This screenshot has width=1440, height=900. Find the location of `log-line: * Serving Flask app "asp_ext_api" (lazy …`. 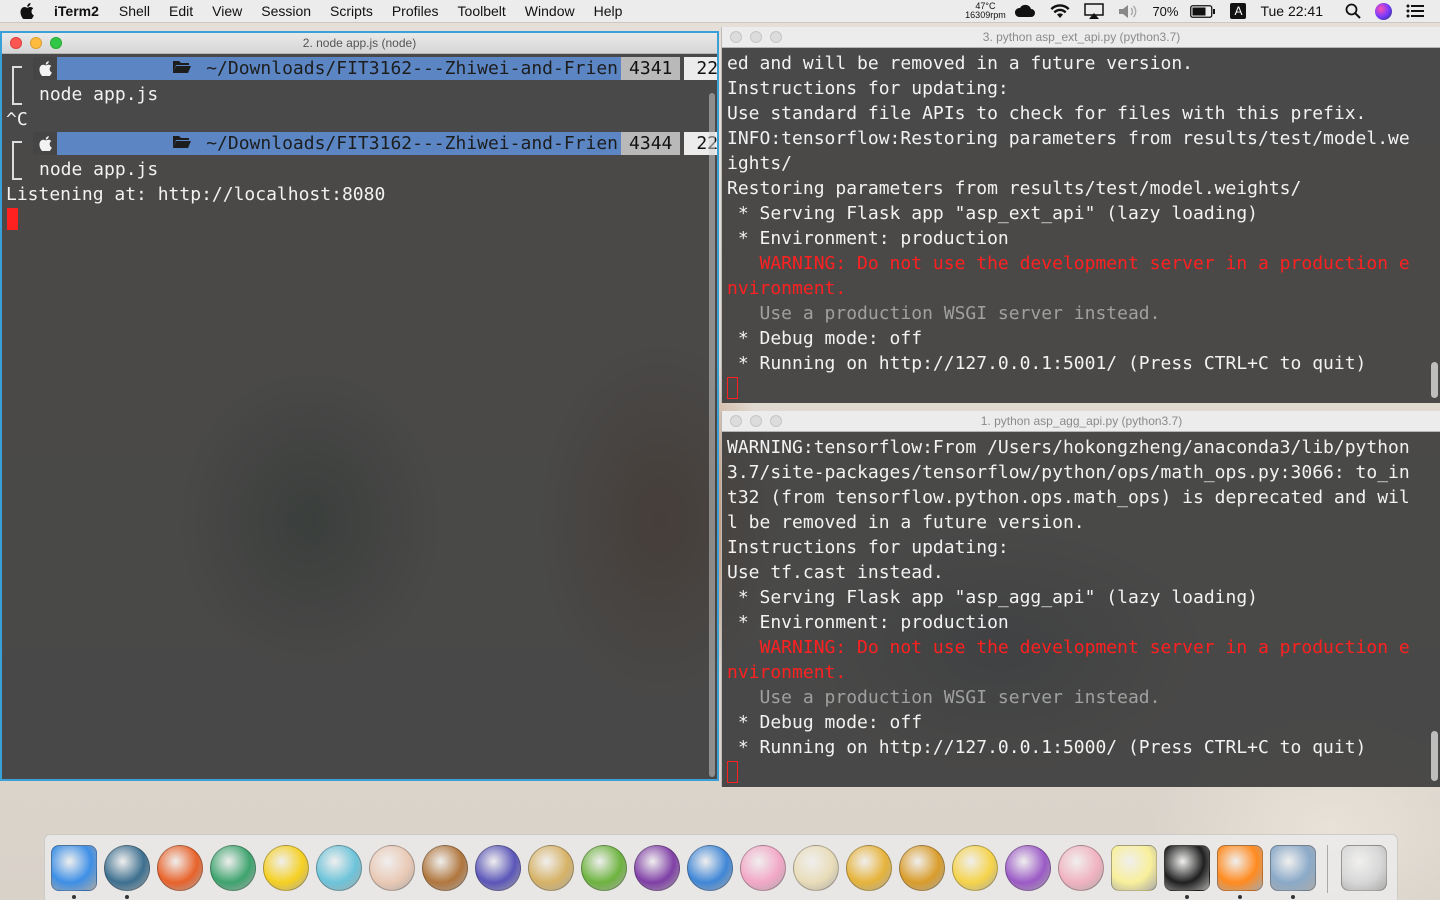

log-line: * Serving Flask app "asp_ext_api" (lazy … is located at coordinates (993, 213).